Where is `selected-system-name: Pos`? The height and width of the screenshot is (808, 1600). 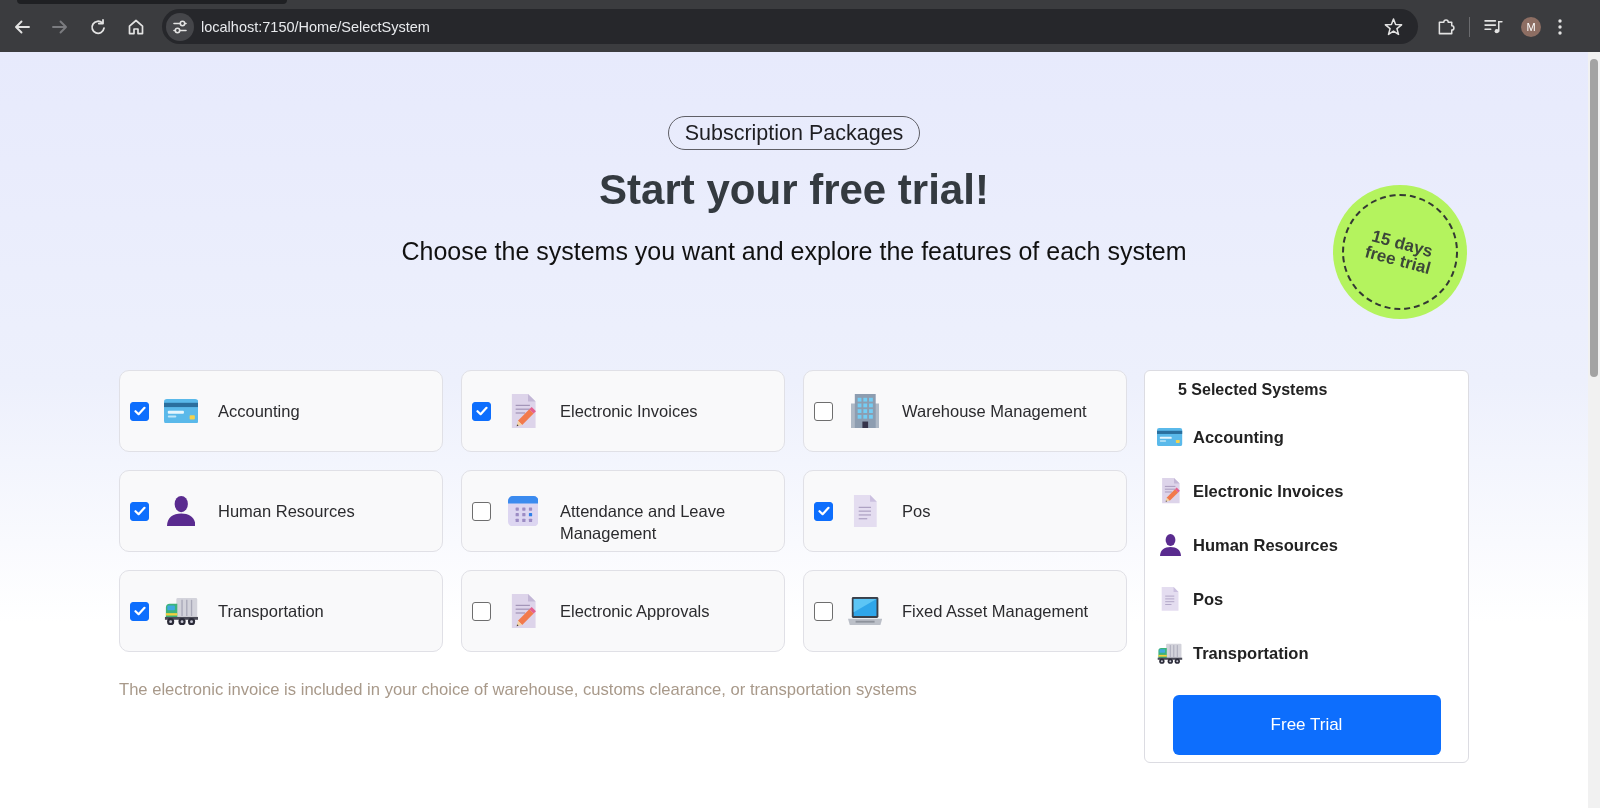
selected-system-name: Pos is located at coordinates (1208, 599).